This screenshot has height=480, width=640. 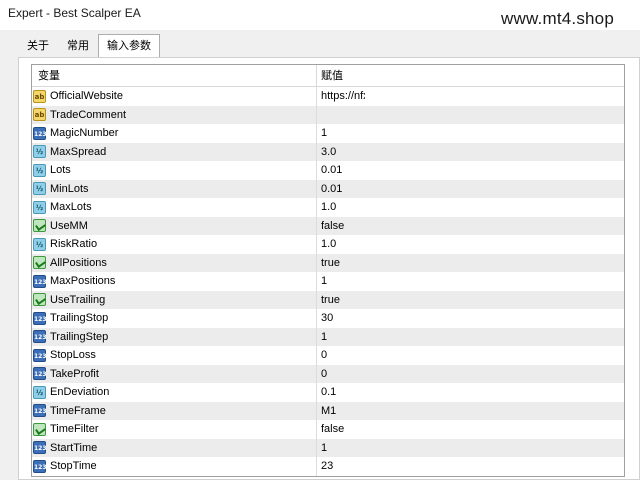 I want to click on table-row: 123 TrailingStop 30, so click(x=328, y=318).